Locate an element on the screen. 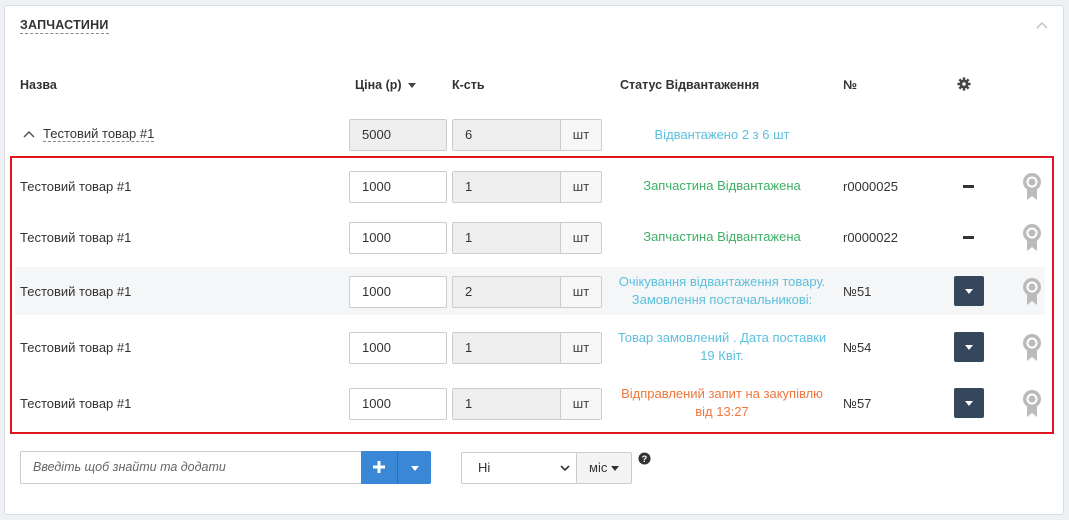 This screenshot has width=1069, height=520. period-select-value: Ні is located at coordinates (484, 467).